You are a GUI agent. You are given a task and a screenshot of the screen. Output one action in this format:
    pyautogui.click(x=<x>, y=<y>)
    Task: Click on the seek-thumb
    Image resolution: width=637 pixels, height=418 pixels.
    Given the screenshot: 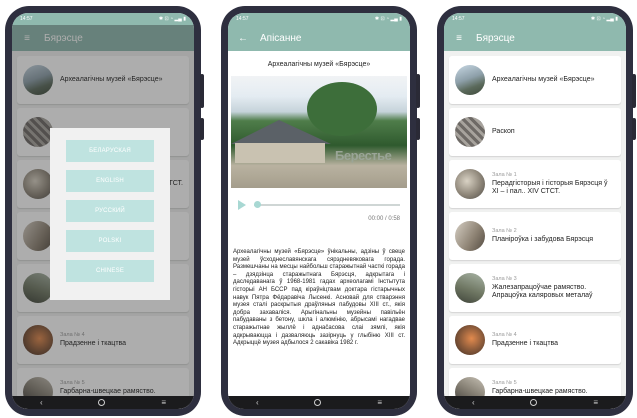 What is the action you would take?
    pyautogui.click(x=257, y=204)
    